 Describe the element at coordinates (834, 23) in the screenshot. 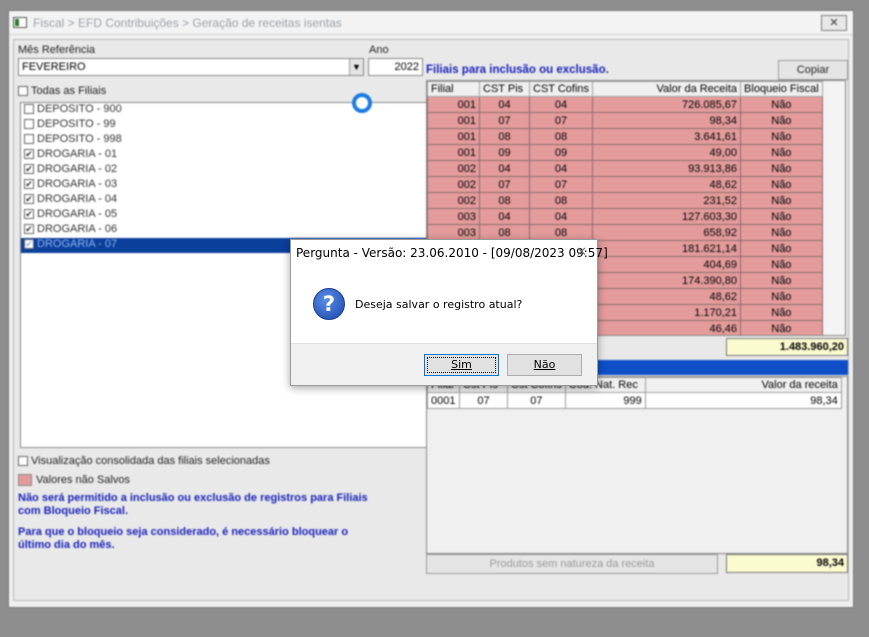

I see `window-close-button: ✕` at that location.